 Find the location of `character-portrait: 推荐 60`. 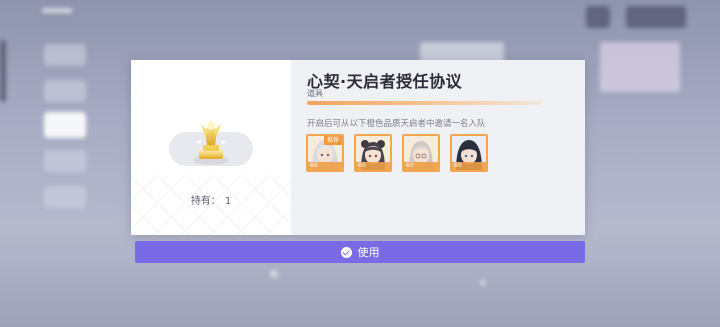

character-portrait: 推荐 60 is located at coordinates (325, 153).